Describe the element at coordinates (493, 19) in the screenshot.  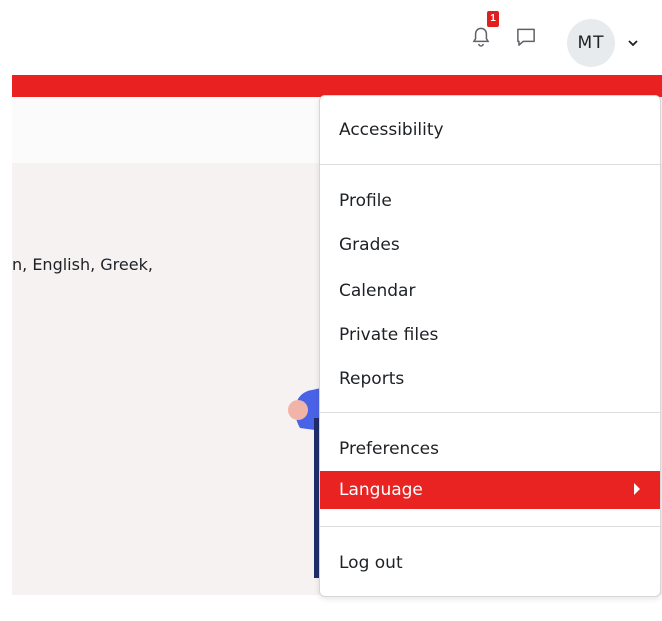
I see `notification-badge: 1` at that location.